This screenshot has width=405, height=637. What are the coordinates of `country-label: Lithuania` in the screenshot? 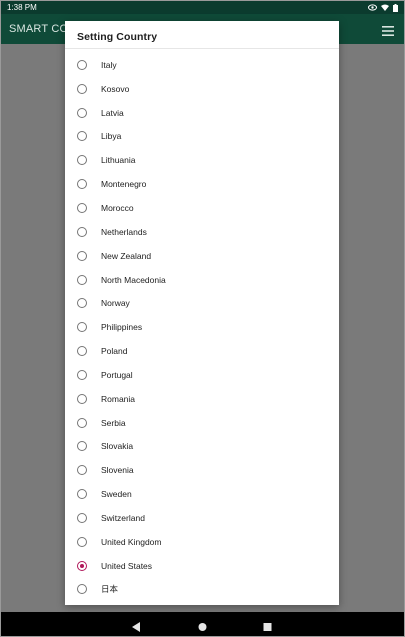 It's located at (118, 160).